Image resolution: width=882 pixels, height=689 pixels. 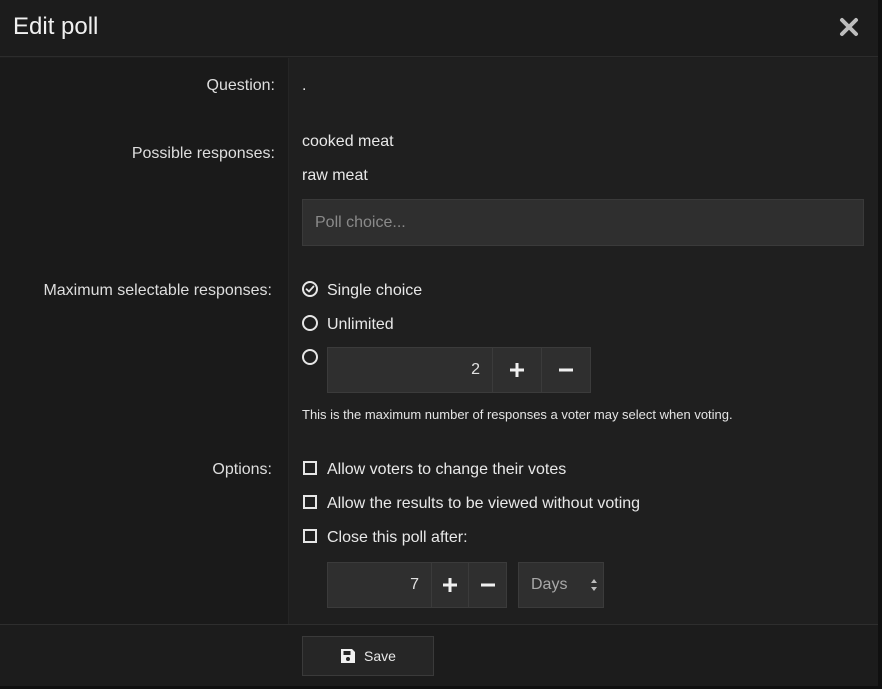 I want to click on options-label: Options:, so click(x=242, y=469).